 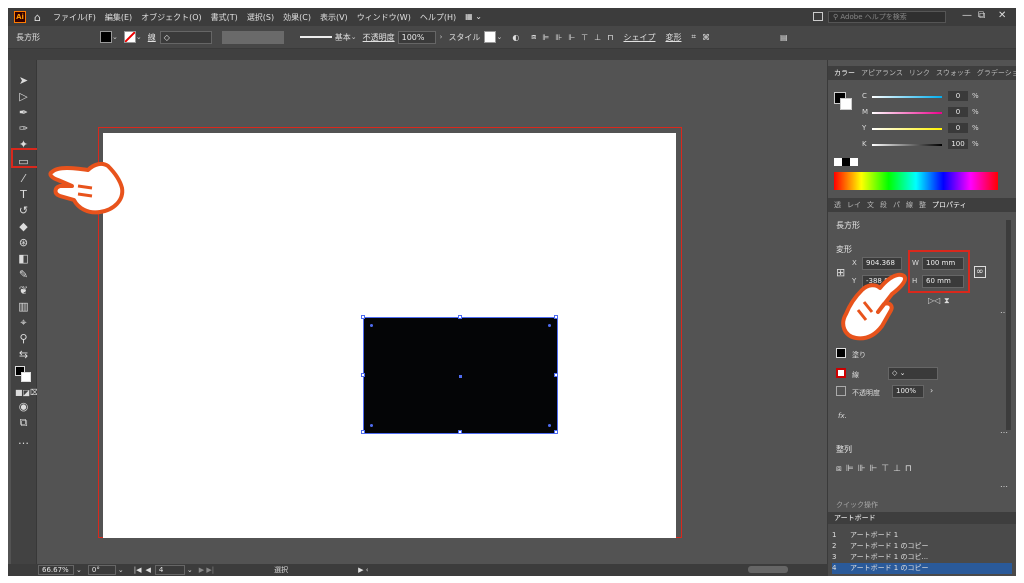 I want to click on appearance-stroke-weight: ◇ ⌄, so click(x=913, y=373).